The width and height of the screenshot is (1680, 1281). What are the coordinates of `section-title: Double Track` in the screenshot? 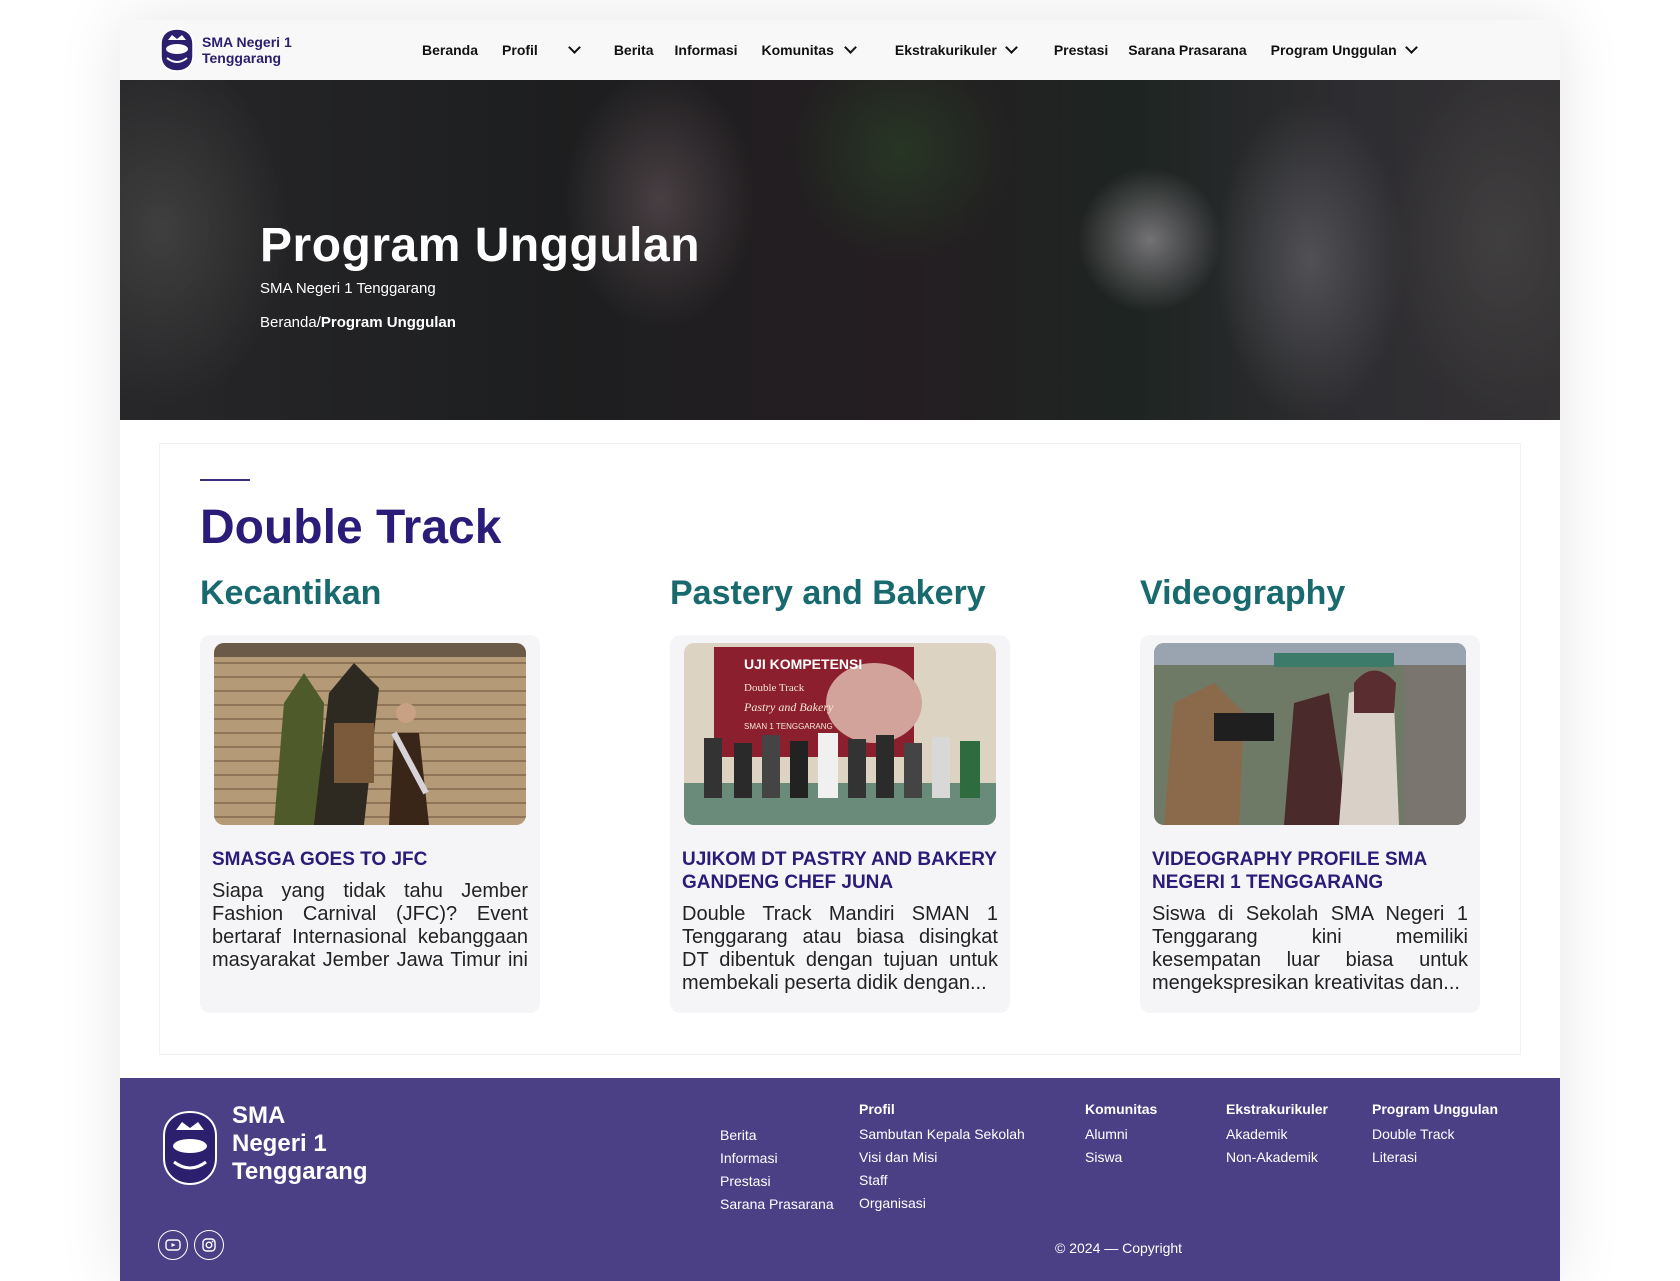 It's located at (351, 527).